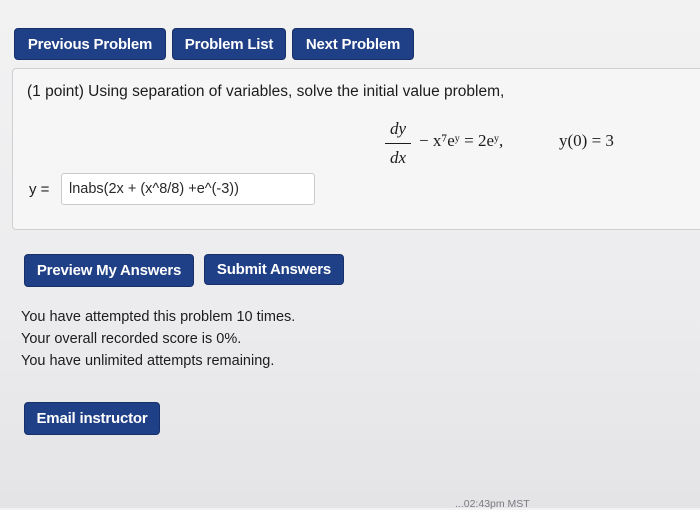  What do you see at coordinates (492, 504) in the screenshot?
I see `footer-timestamp: ...02:43pm MST` at bounding box center [492, 504].